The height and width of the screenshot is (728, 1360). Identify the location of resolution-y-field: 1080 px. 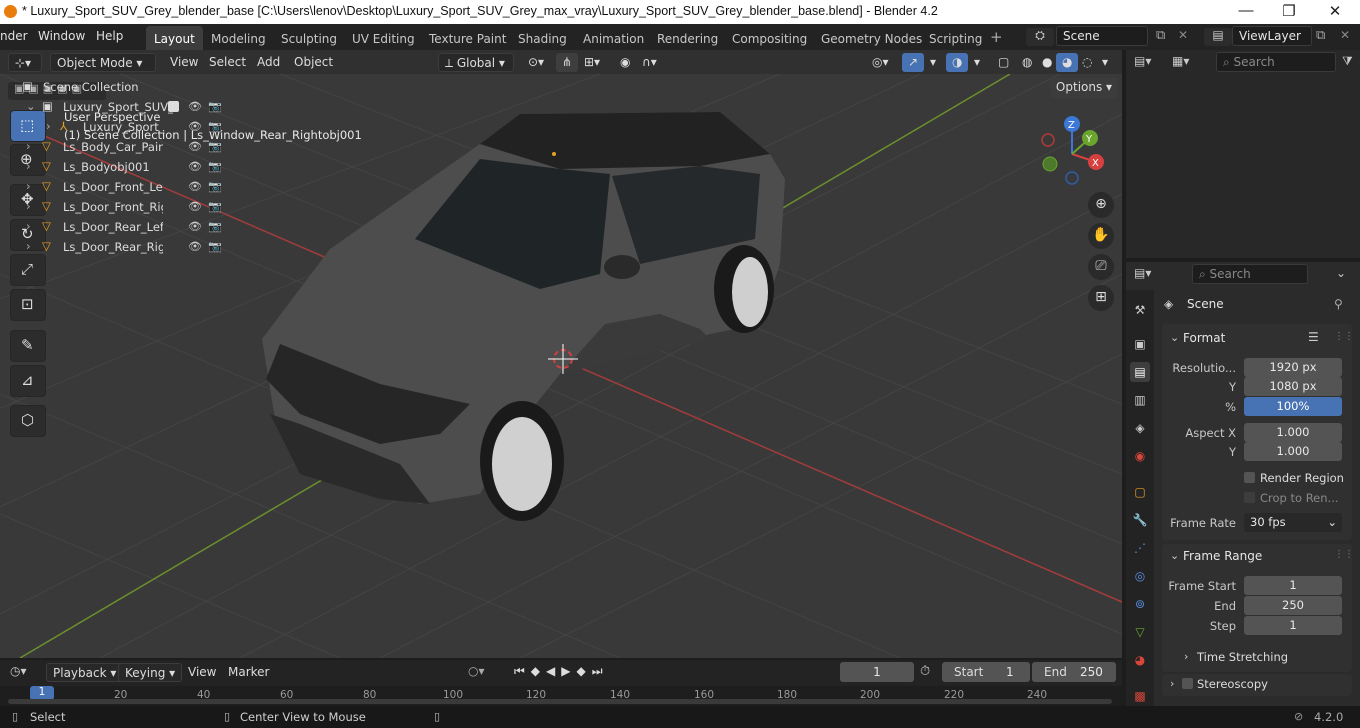
(1293, 386).